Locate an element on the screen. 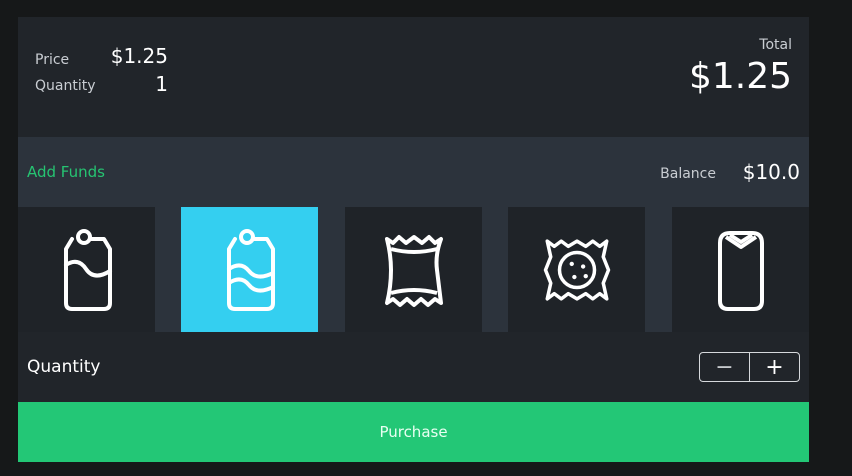  quantity-label: Quantity is located at coordinates (64, 367).